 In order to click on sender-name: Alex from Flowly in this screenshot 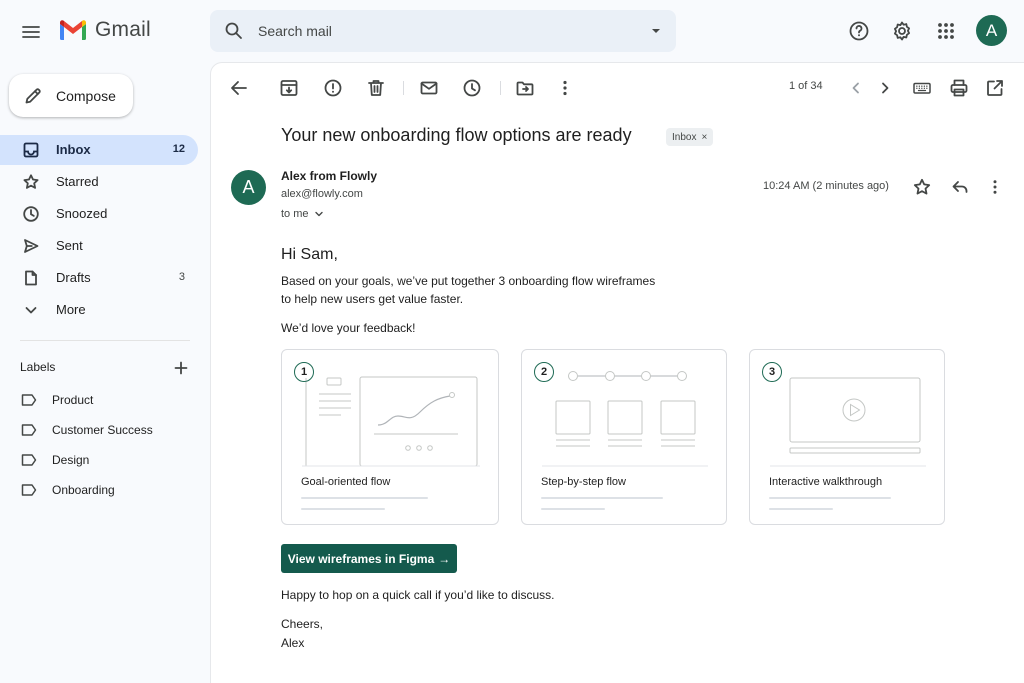, I will do `click(329, 176)`.